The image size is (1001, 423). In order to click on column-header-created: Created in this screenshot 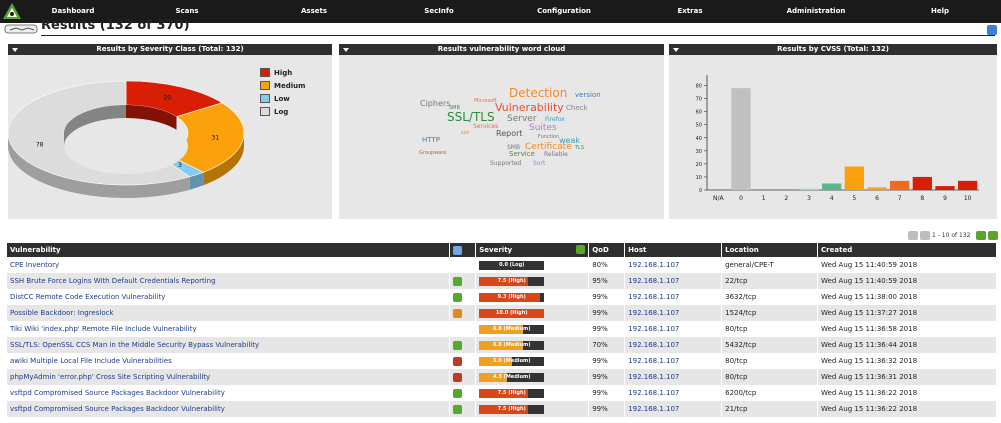, I will do `click(907, 250)`.